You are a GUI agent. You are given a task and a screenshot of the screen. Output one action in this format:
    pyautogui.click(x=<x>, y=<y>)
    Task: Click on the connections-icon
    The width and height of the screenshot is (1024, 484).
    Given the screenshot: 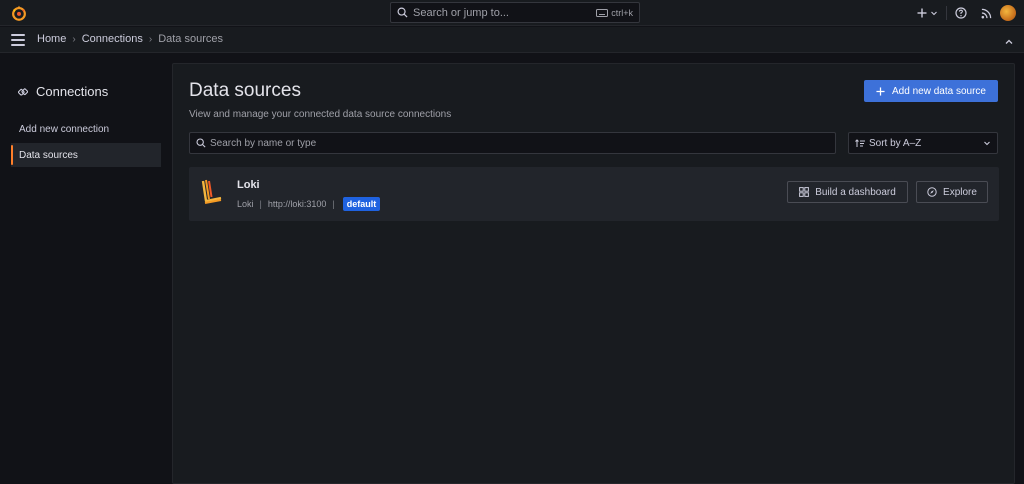 What is the action you would take?
    pyautogui.click(x=23, y=91)
    